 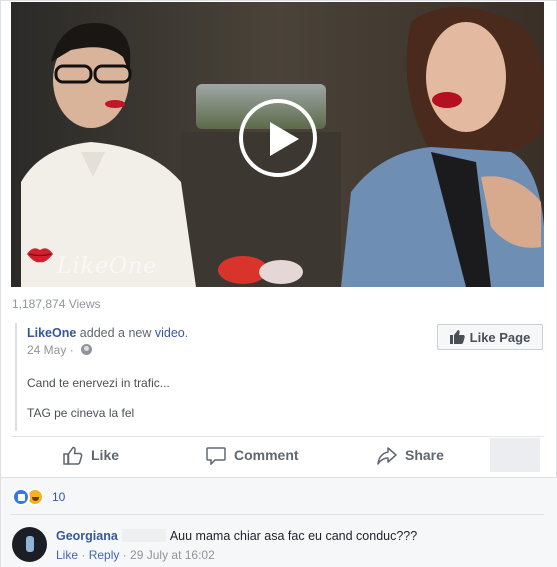 What do you see at coordinates (172, 555) in the screenshot?
I see `comment-timestamp: 29 July at 16:02` at bounding box center [172, 555].